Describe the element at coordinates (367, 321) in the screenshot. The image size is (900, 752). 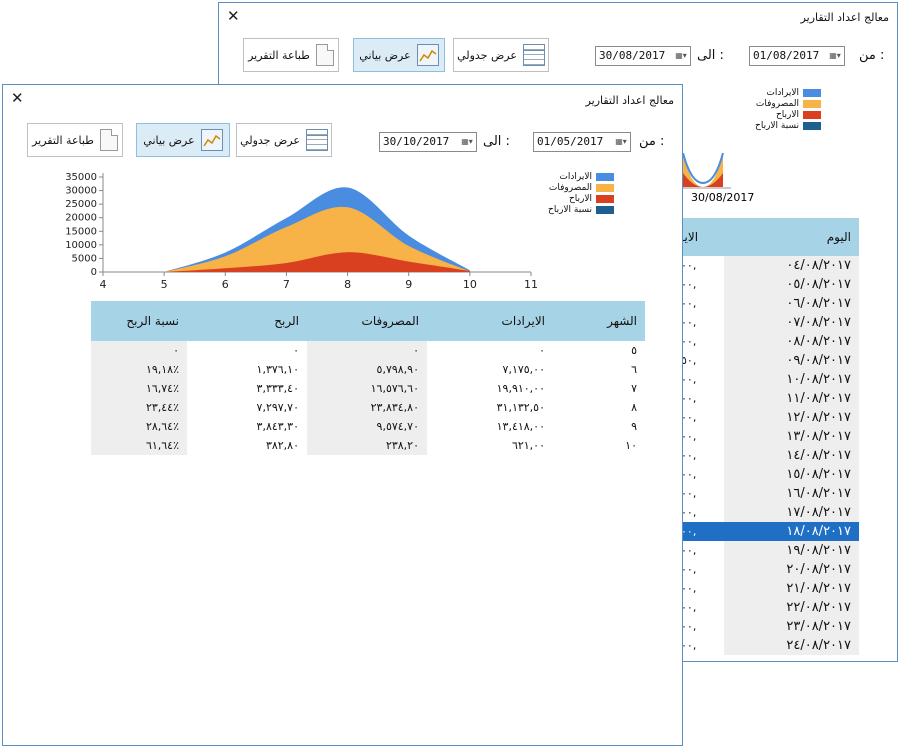
I see `column-header-expenses: المصروفات` at that location.